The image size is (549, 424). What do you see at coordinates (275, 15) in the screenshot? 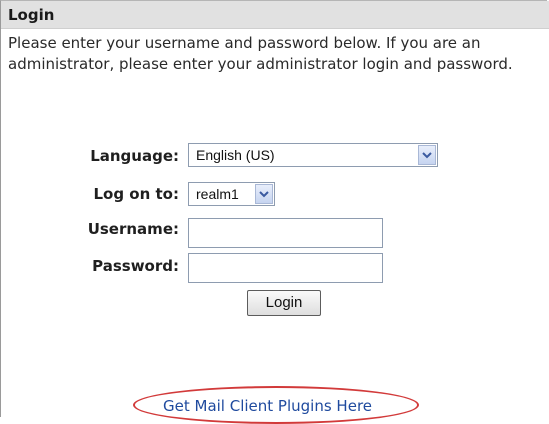
I see `panel-header: Login` at bounding box center [275, 15].